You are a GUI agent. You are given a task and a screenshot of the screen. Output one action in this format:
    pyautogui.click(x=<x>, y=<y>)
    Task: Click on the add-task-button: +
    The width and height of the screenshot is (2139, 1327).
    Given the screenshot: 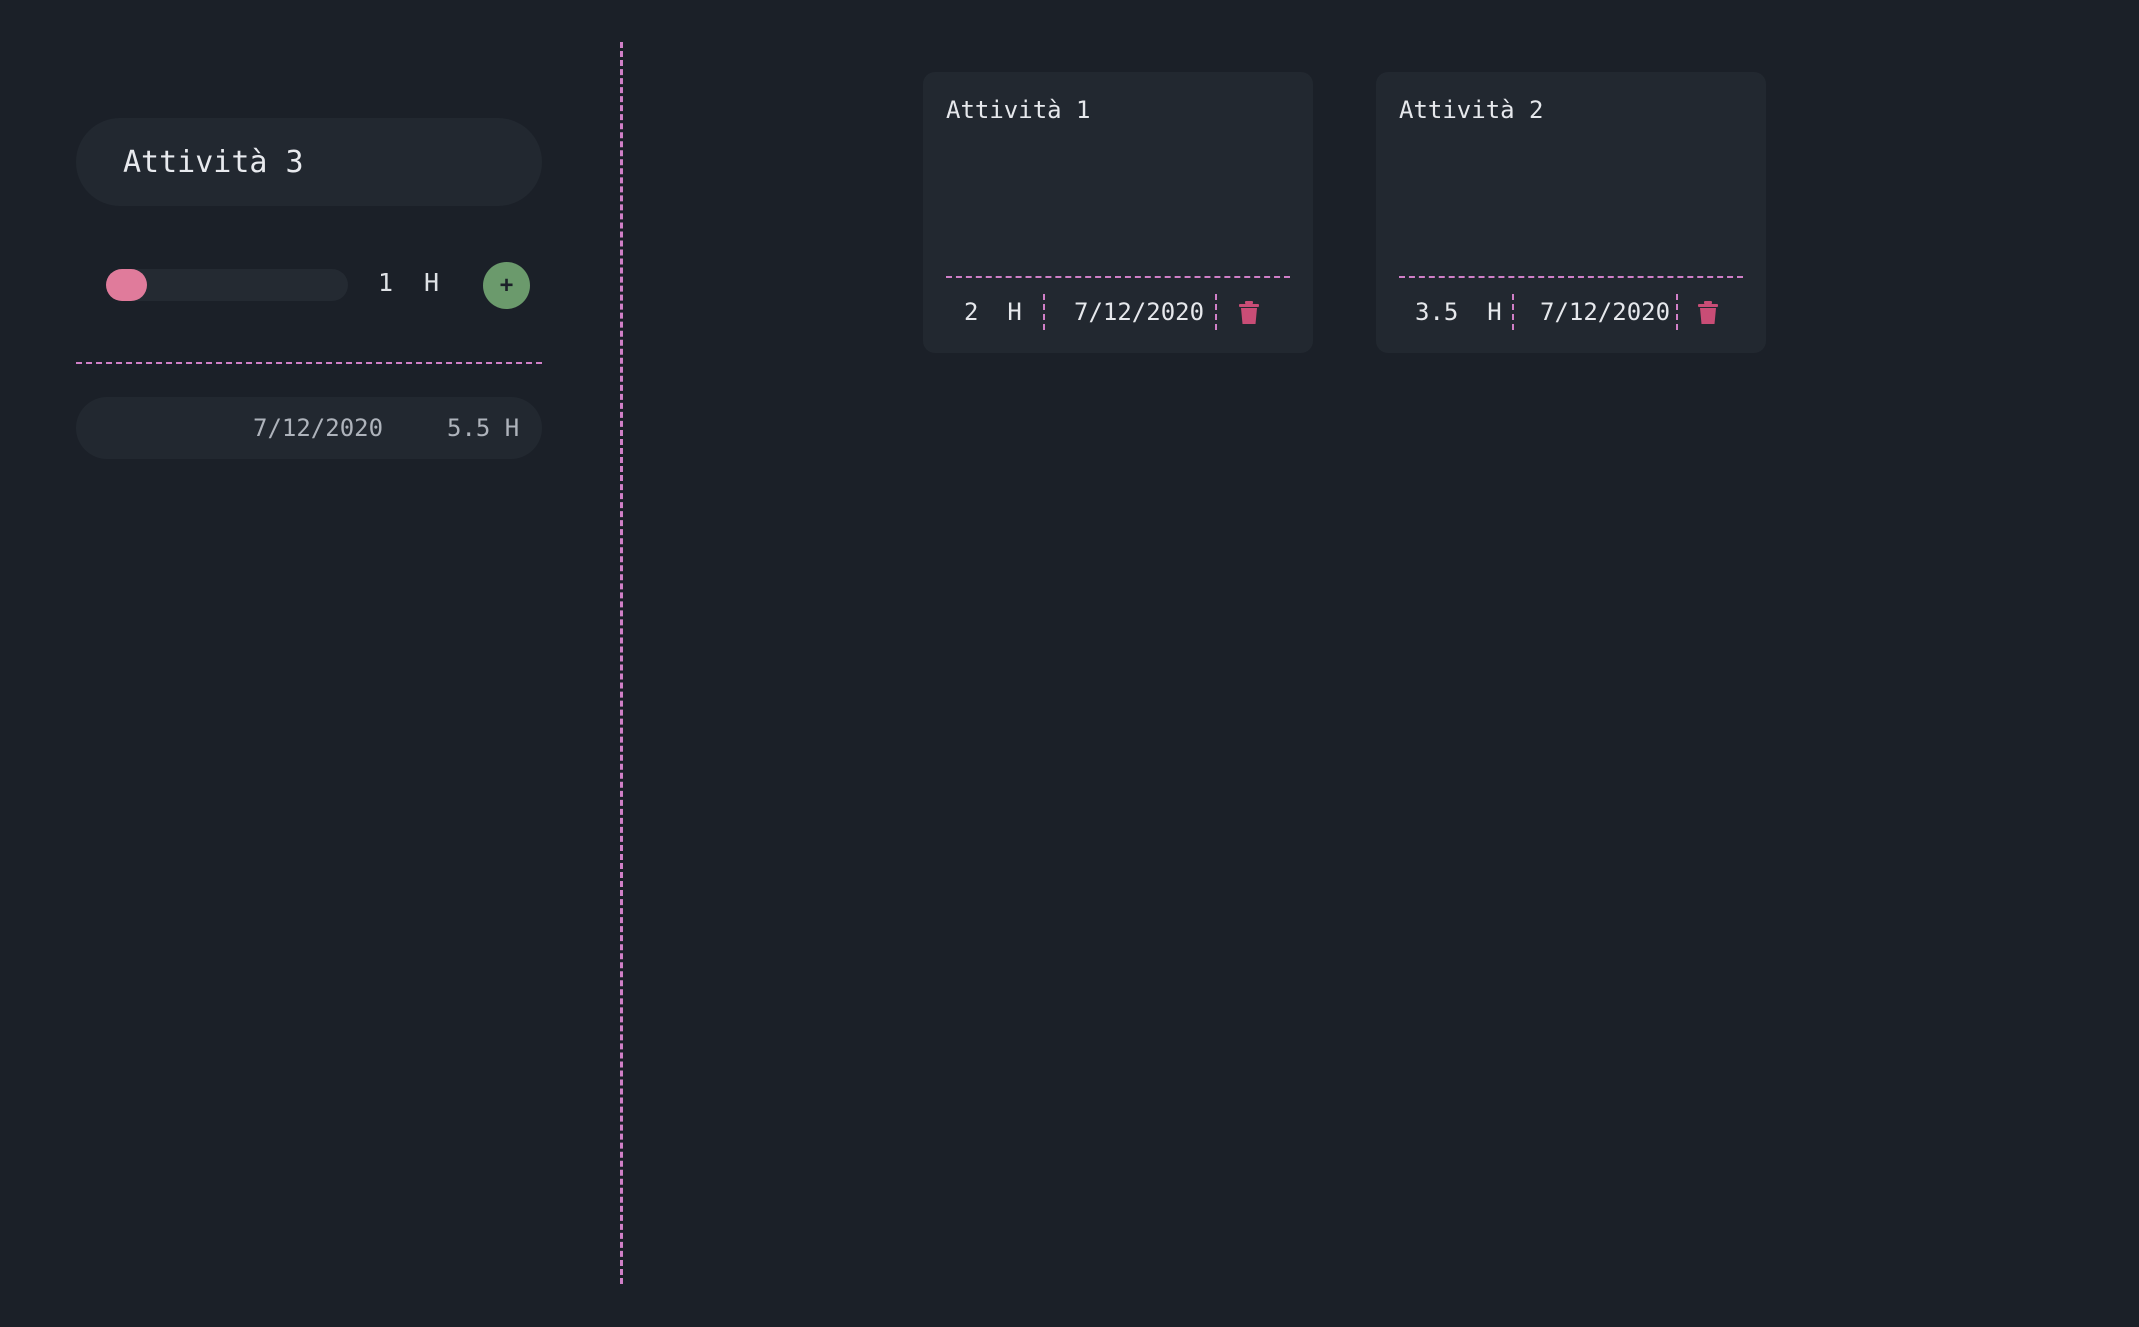 What is the action you would take?
    pyautogui.click(x=506, y=285)
    